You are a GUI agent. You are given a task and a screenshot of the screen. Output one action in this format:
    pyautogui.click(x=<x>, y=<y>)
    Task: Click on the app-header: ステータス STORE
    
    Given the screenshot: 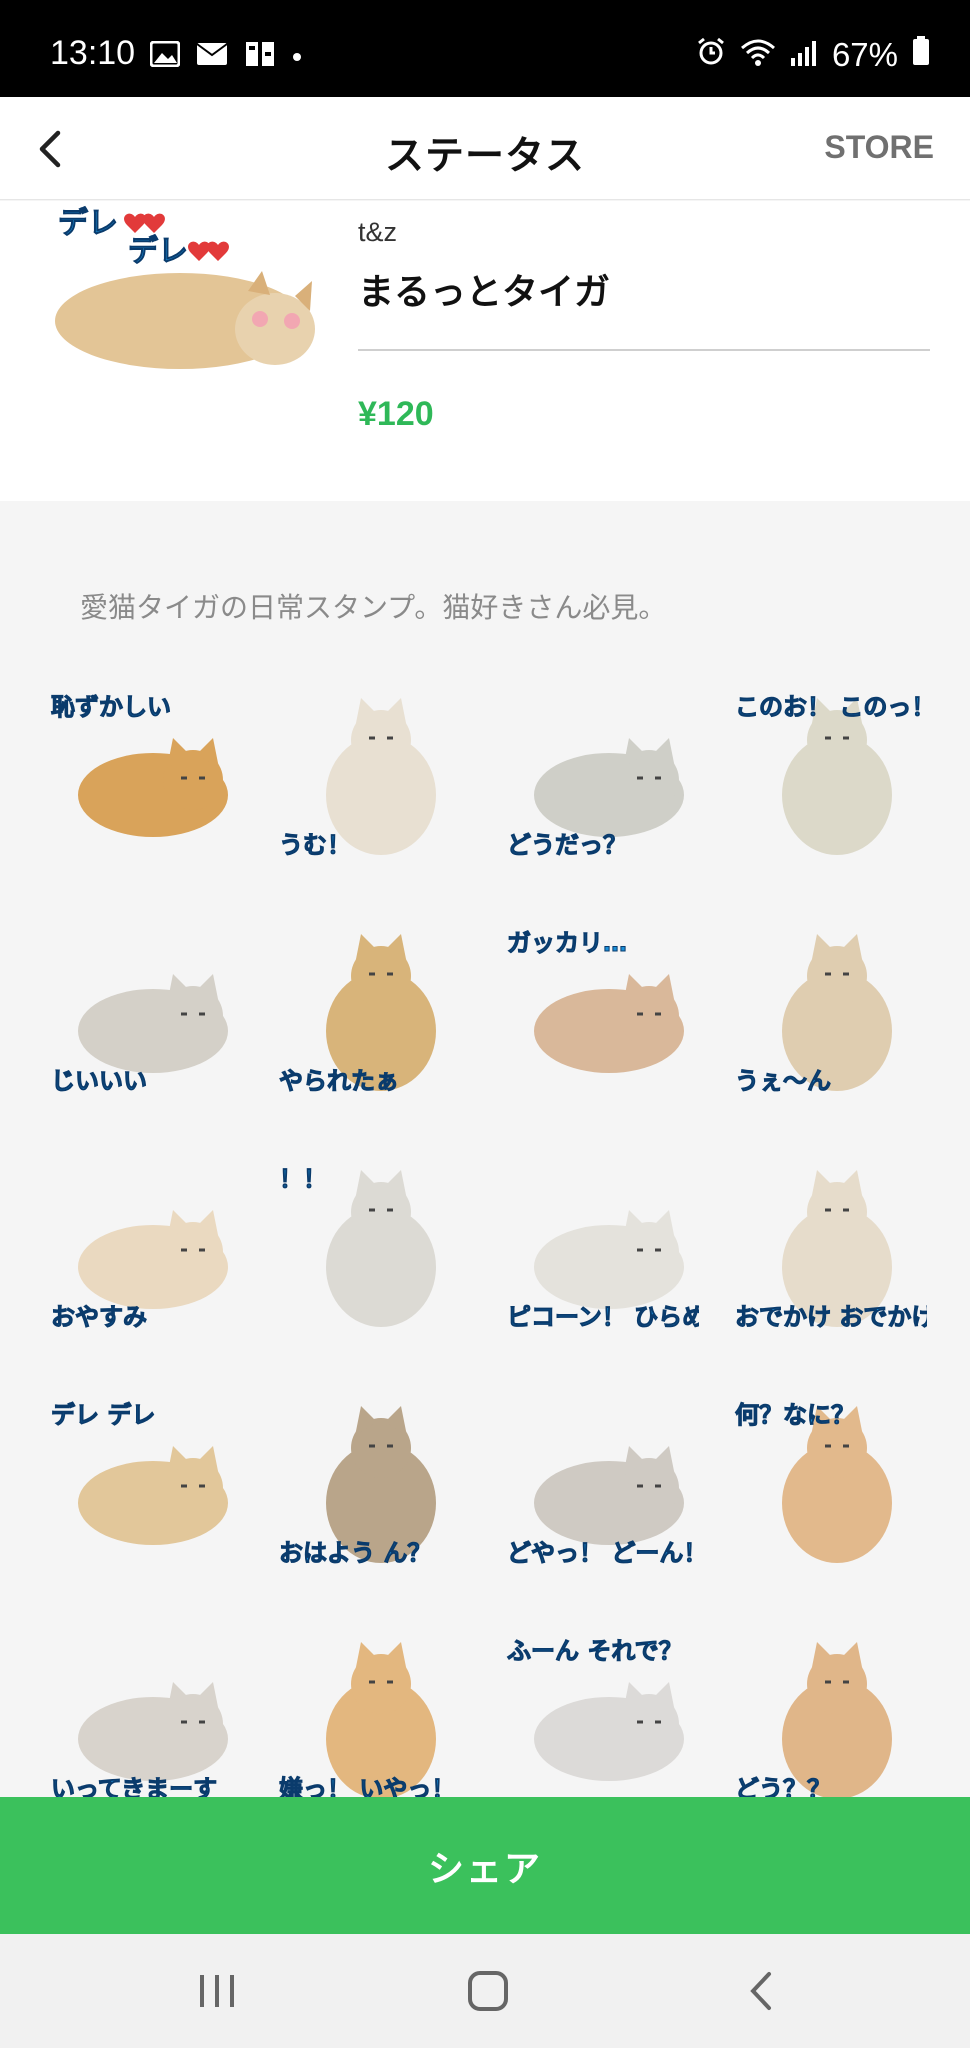 What is the action you would take?
    pyautogui.click(x=485, y=148)
    